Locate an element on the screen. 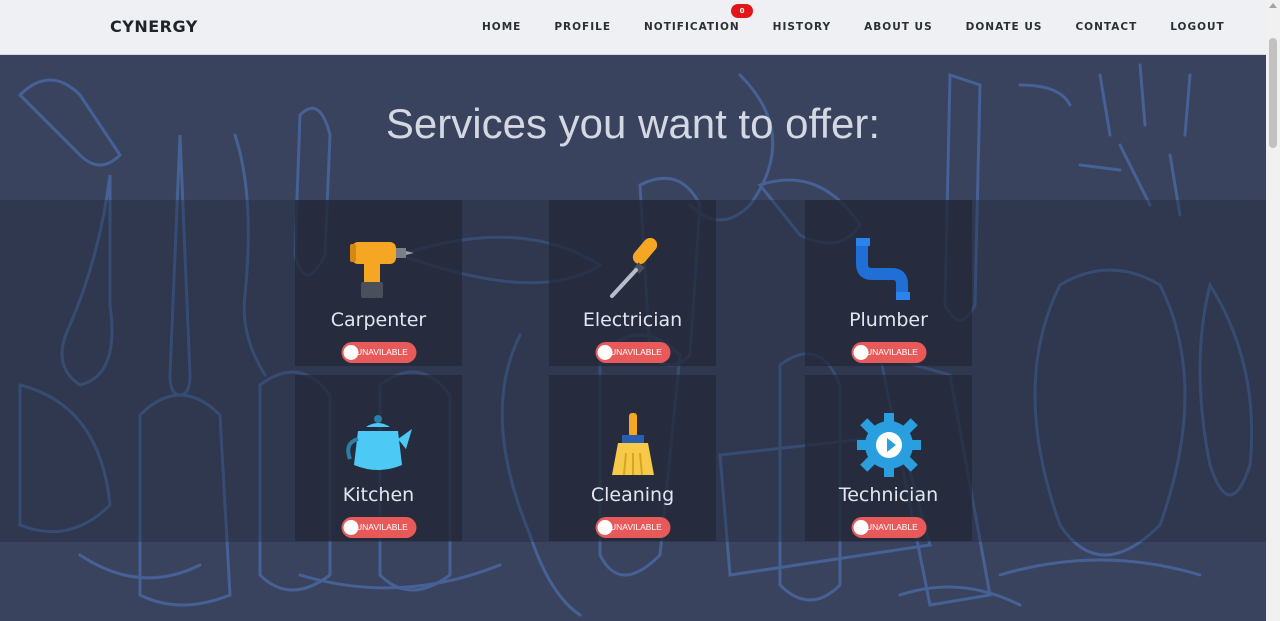 The image size is (1280, 621). nav-notification: NOTIFICATION 0 is located at coordinates (698, 18).